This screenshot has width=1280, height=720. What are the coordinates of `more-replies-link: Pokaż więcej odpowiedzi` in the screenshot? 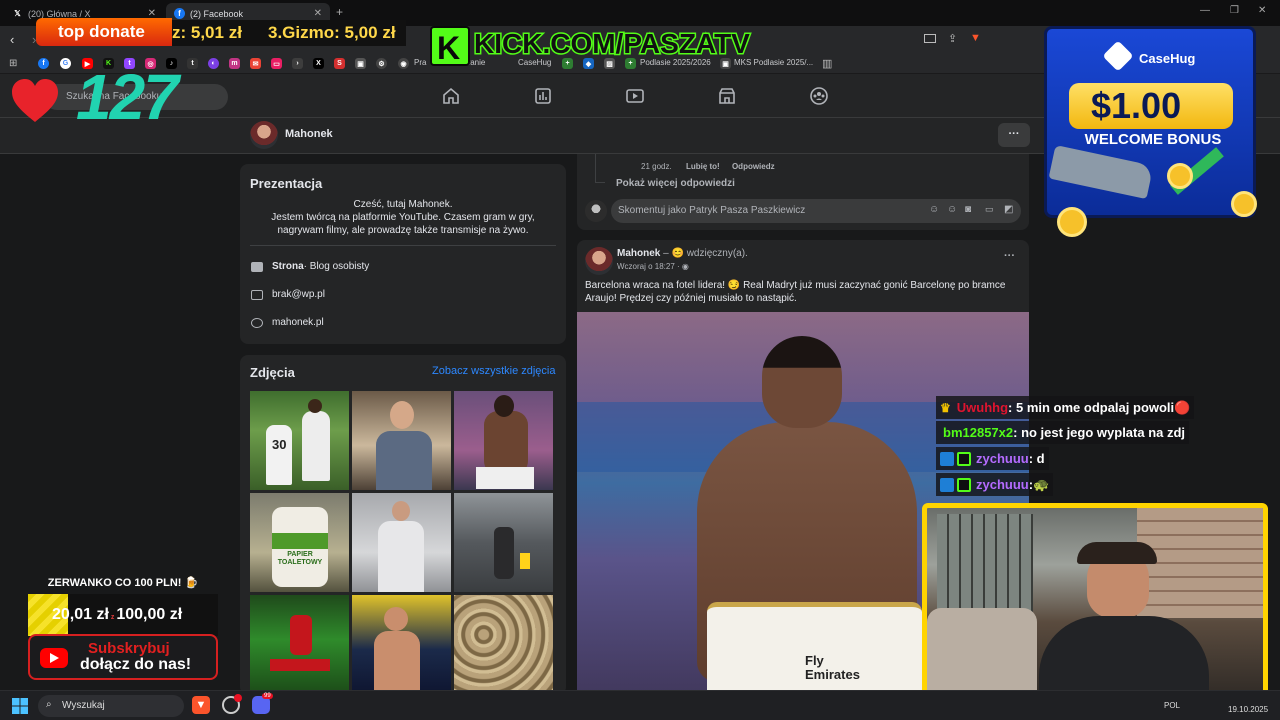 It's located at (675, 183).